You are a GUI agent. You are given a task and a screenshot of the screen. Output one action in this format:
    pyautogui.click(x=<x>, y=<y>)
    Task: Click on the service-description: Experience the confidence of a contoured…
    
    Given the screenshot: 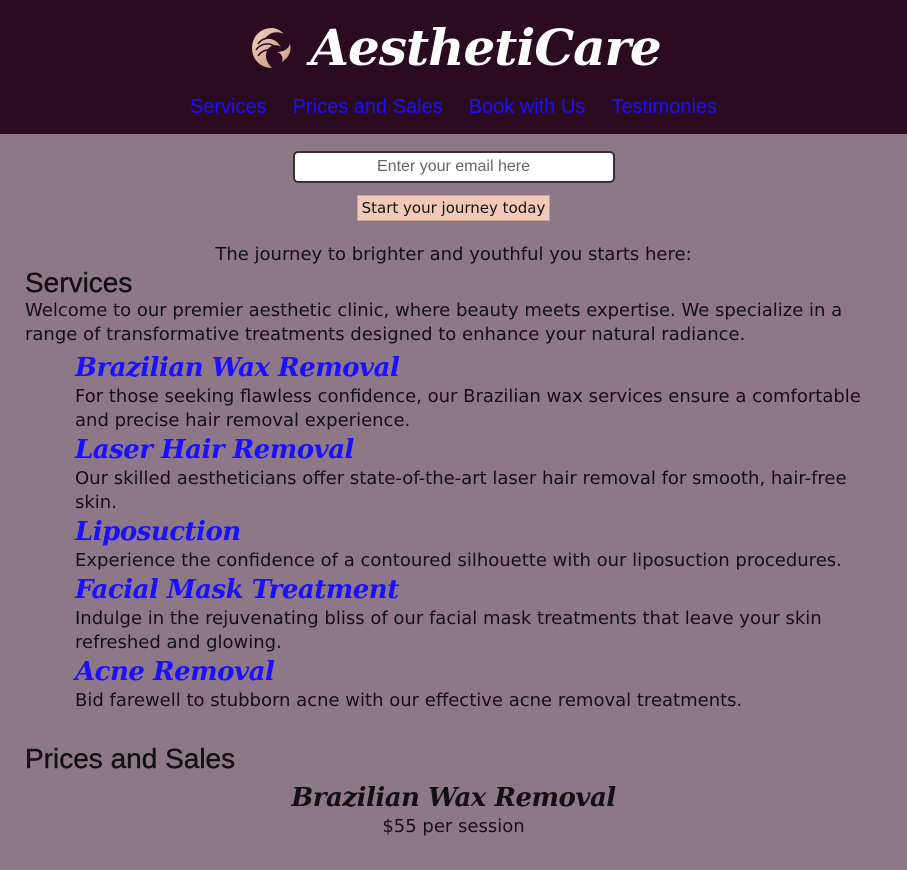 What is the action you would take?
    pyautogui.click(x=458, y=560)
    